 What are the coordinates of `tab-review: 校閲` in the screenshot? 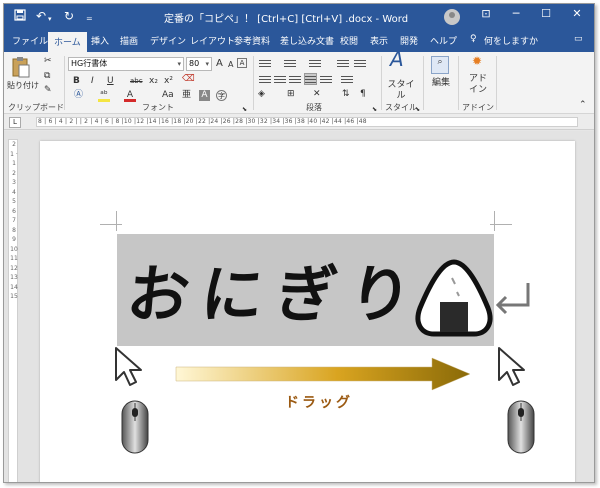 It's located at (349, 40).